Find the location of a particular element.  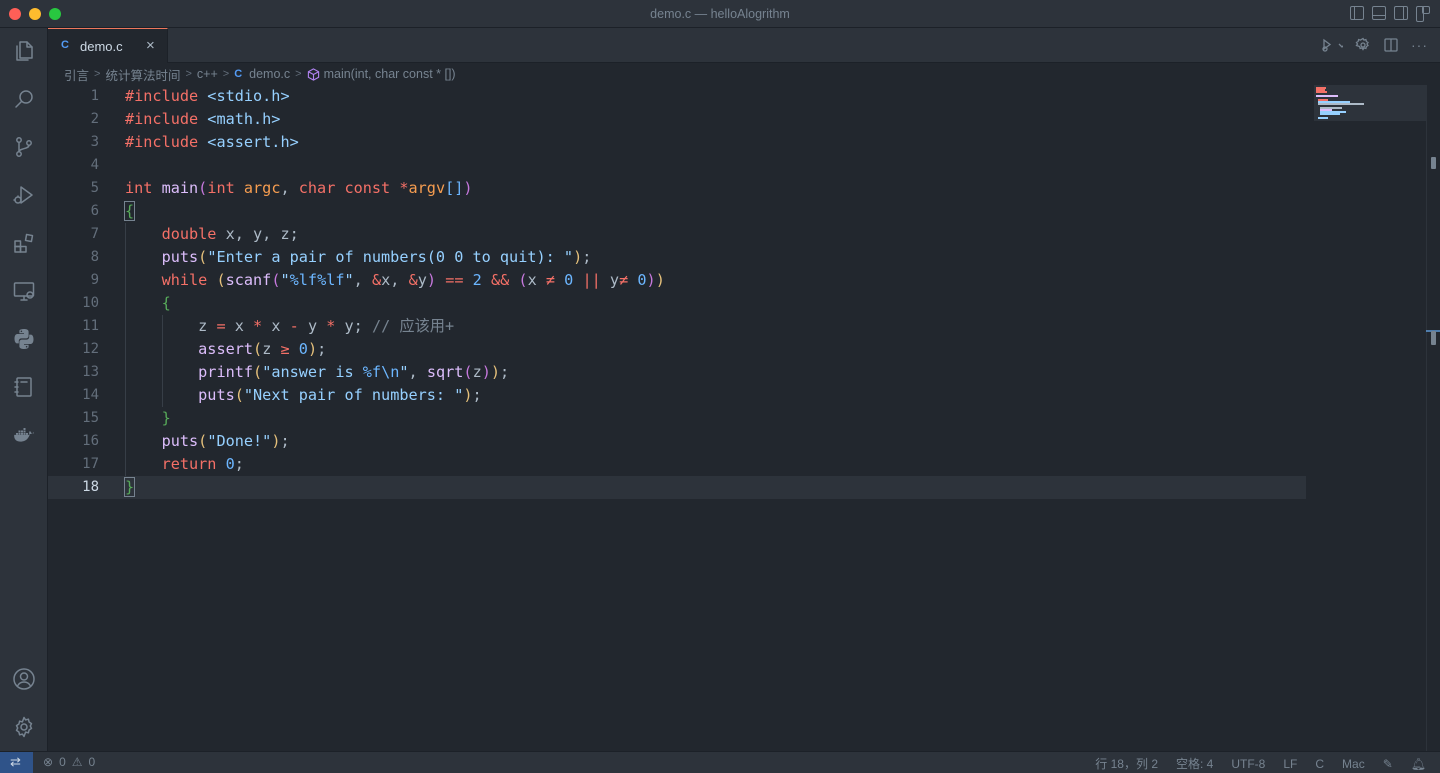

end-of-line: LF is located at coordinates (1290, 764).